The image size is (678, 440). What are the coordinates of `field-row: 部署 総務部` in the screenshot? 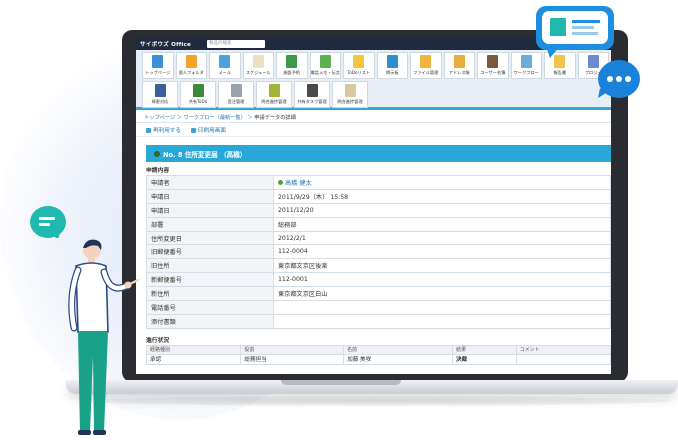 It's located at (378, 224).